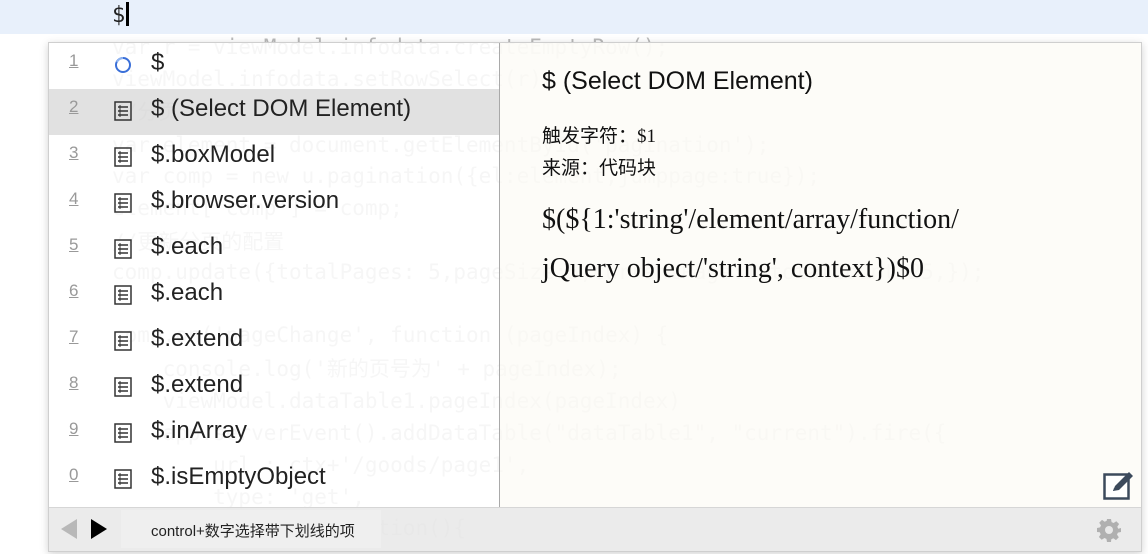 This screenshot has height=554, width=1148. I want to click on detail-source: 来源：代码块, so click(599, 168).